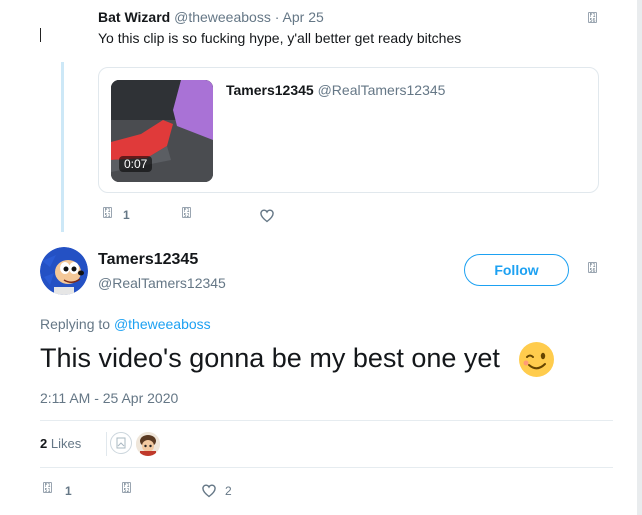 The width and height of the screenshot is (642, 515). What do you see at coordinates (62, 147) in the screenshot?
I see `thread-line` at bounding box center [62, 147].